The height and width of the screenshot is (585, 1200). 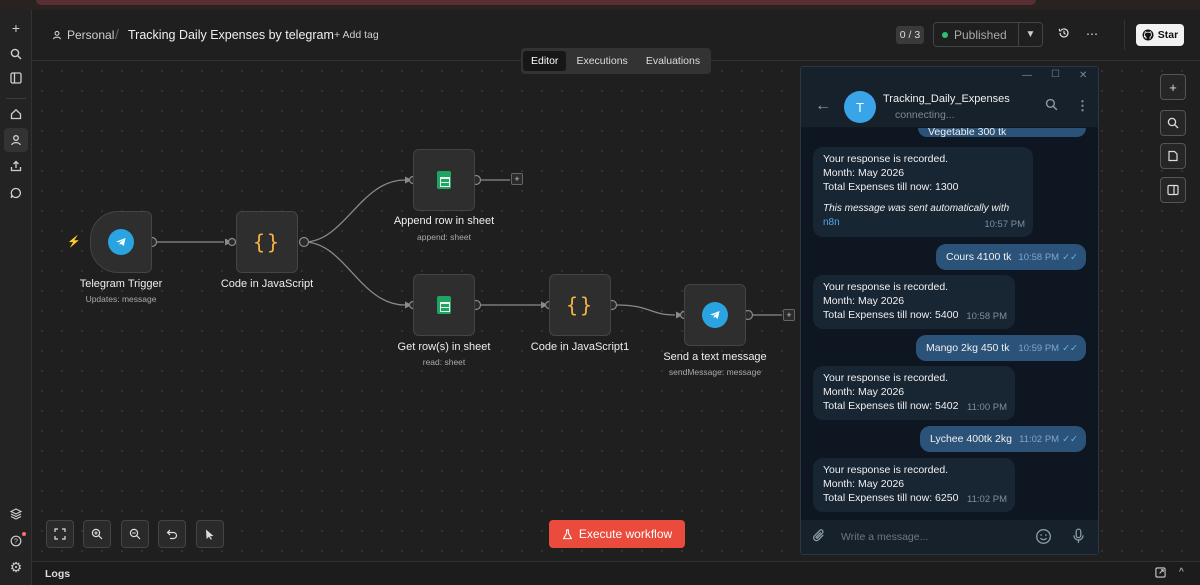 What do you see at coordinates (356, 35) in the screenshot?
I see `add-tag-button: + Add tag` at bounding box center [356, 35].